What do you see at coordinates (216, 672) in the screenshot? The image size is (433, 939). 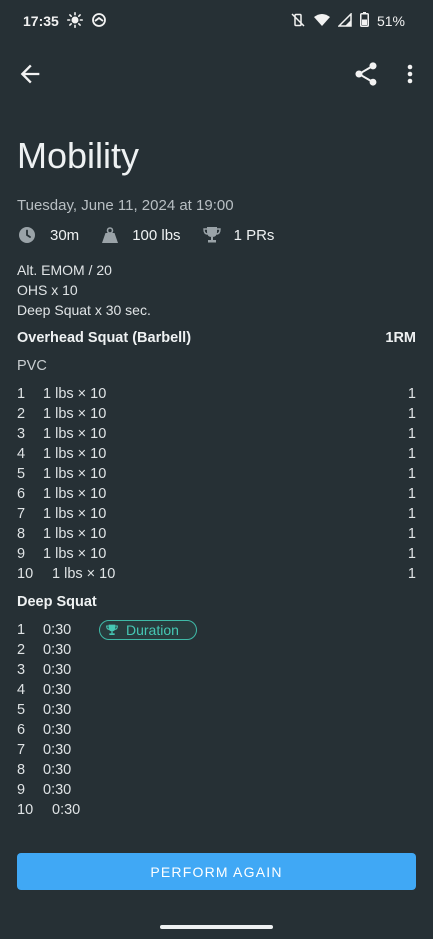 I see `set-row: 3 0:30` at bounding box center [216, 672].